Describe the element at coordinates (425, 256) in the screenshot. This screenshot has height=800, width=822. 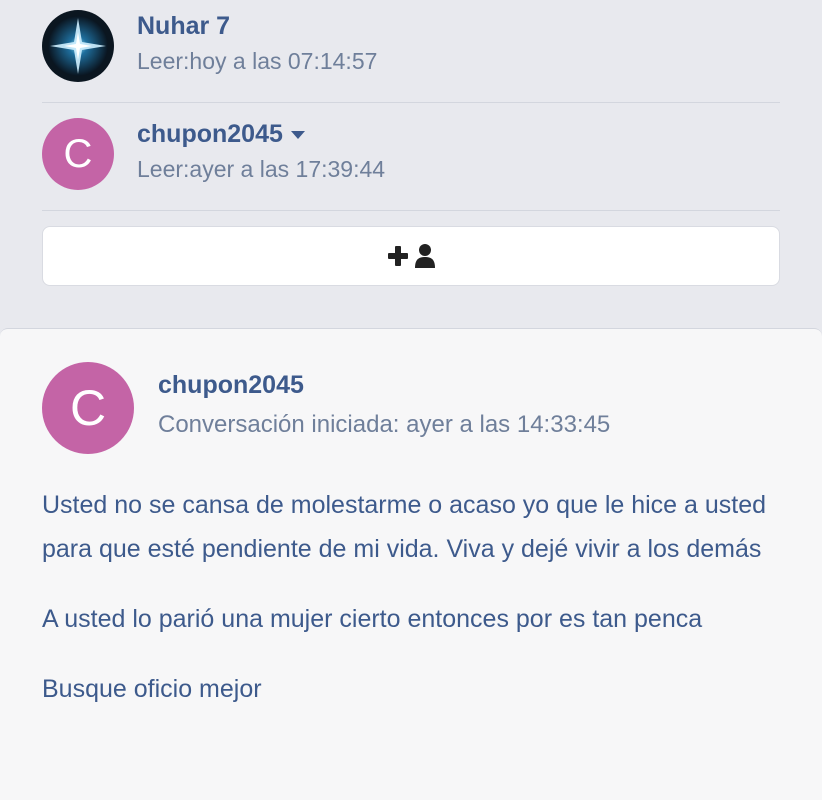
I see `user-icon` at that location.